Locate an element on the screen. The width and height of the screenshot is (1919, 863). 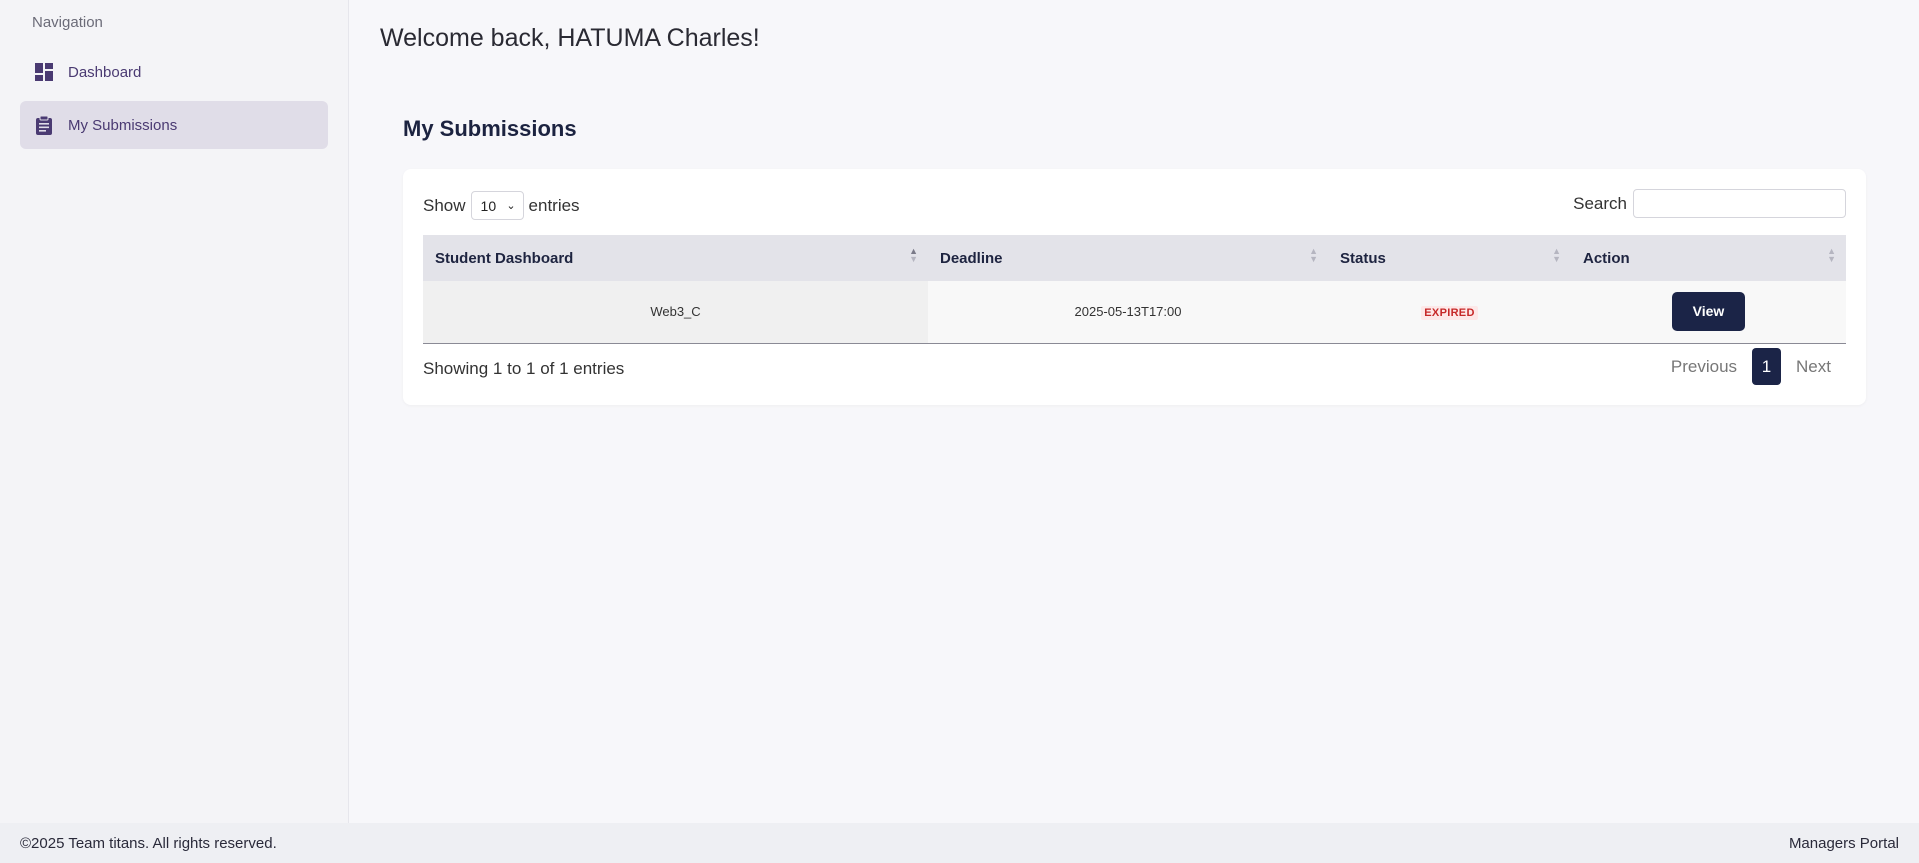
cell-status: EXPIRED is located at coordinates (1449, 312).